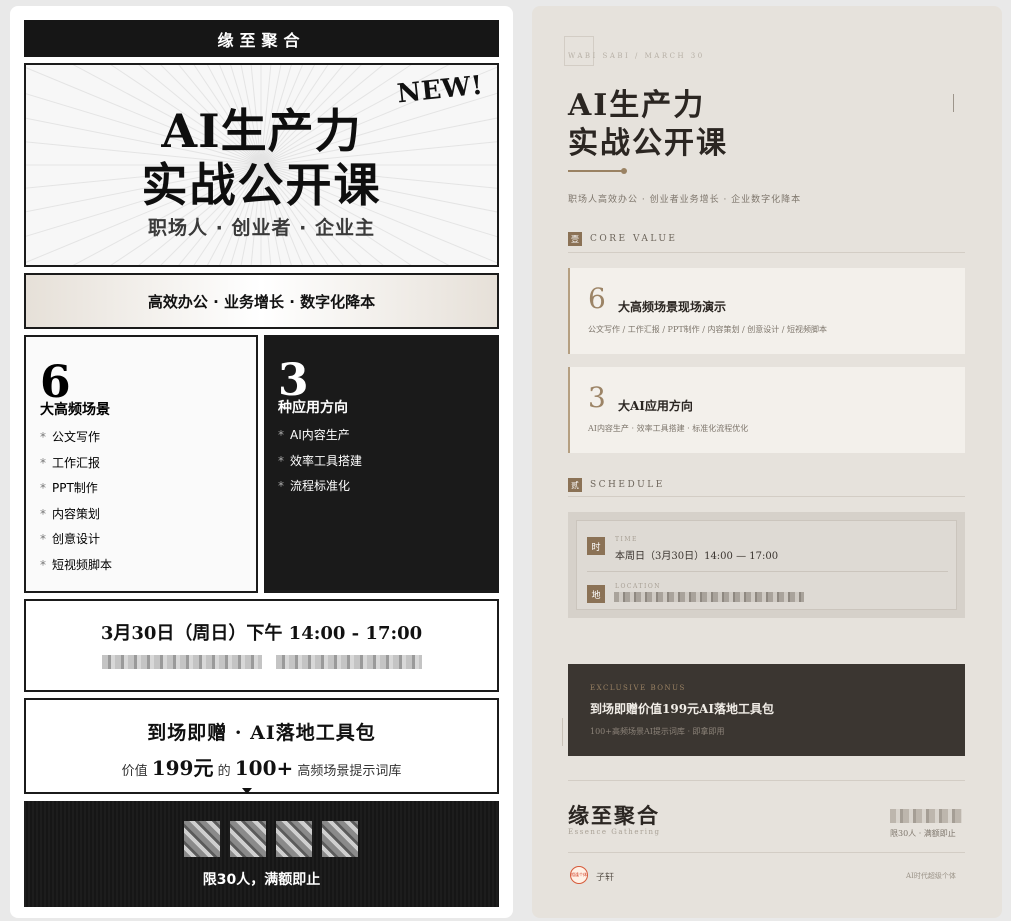  I want to click on seat-quota: 限30人 · 满额即止, so click(923, 833).